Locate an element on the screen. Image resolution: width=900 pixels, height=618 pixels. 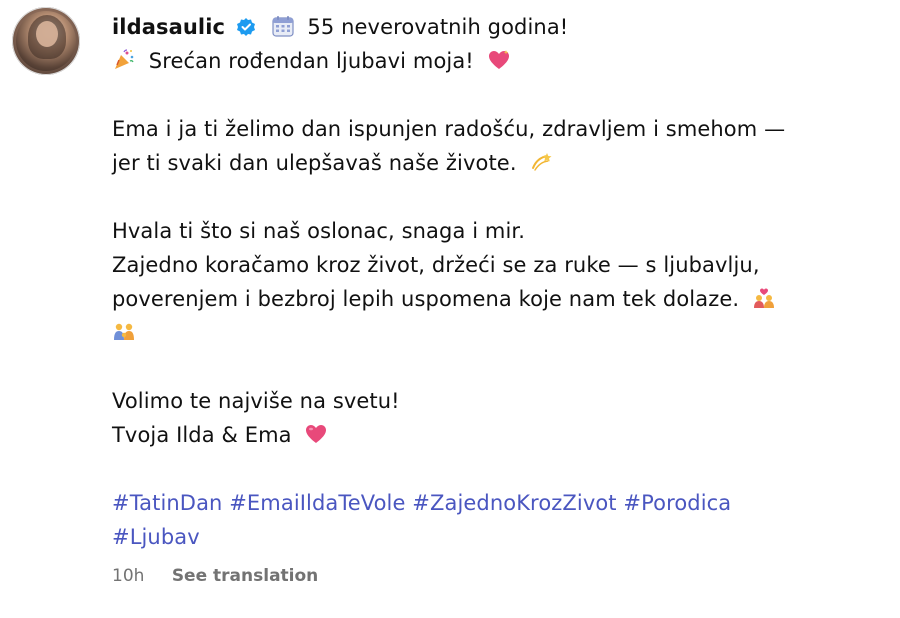
hashtag-link: #Ljubav is located at coordinates (156, 537).